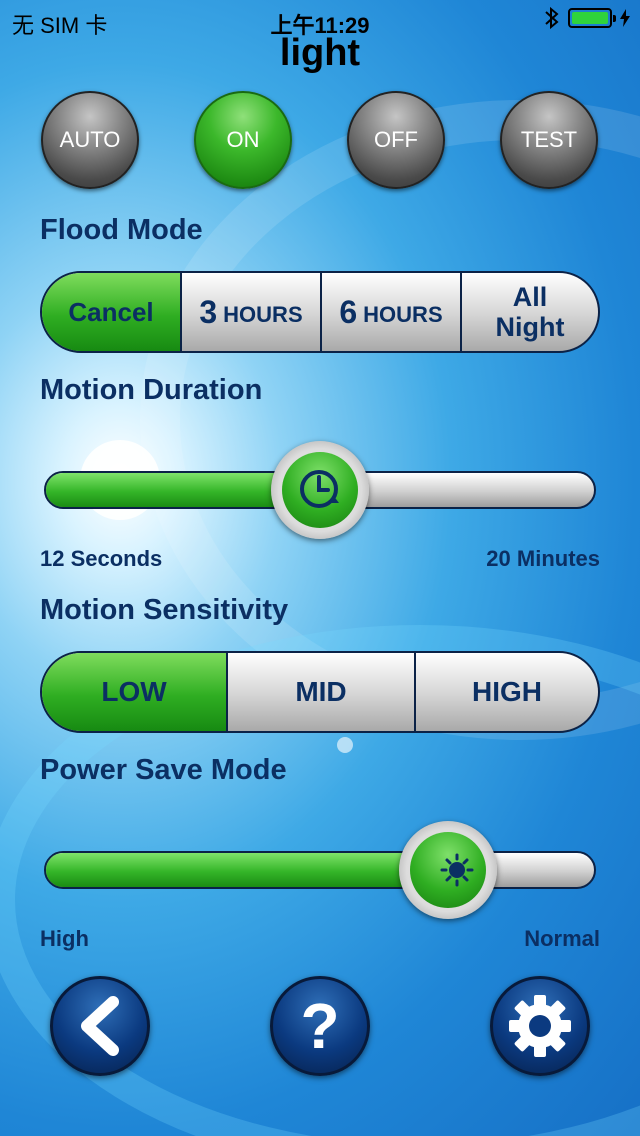 Image resolution: width=640 pixels, height=1136 pixels. I want to click on power-save-knob, so click(447, 870).